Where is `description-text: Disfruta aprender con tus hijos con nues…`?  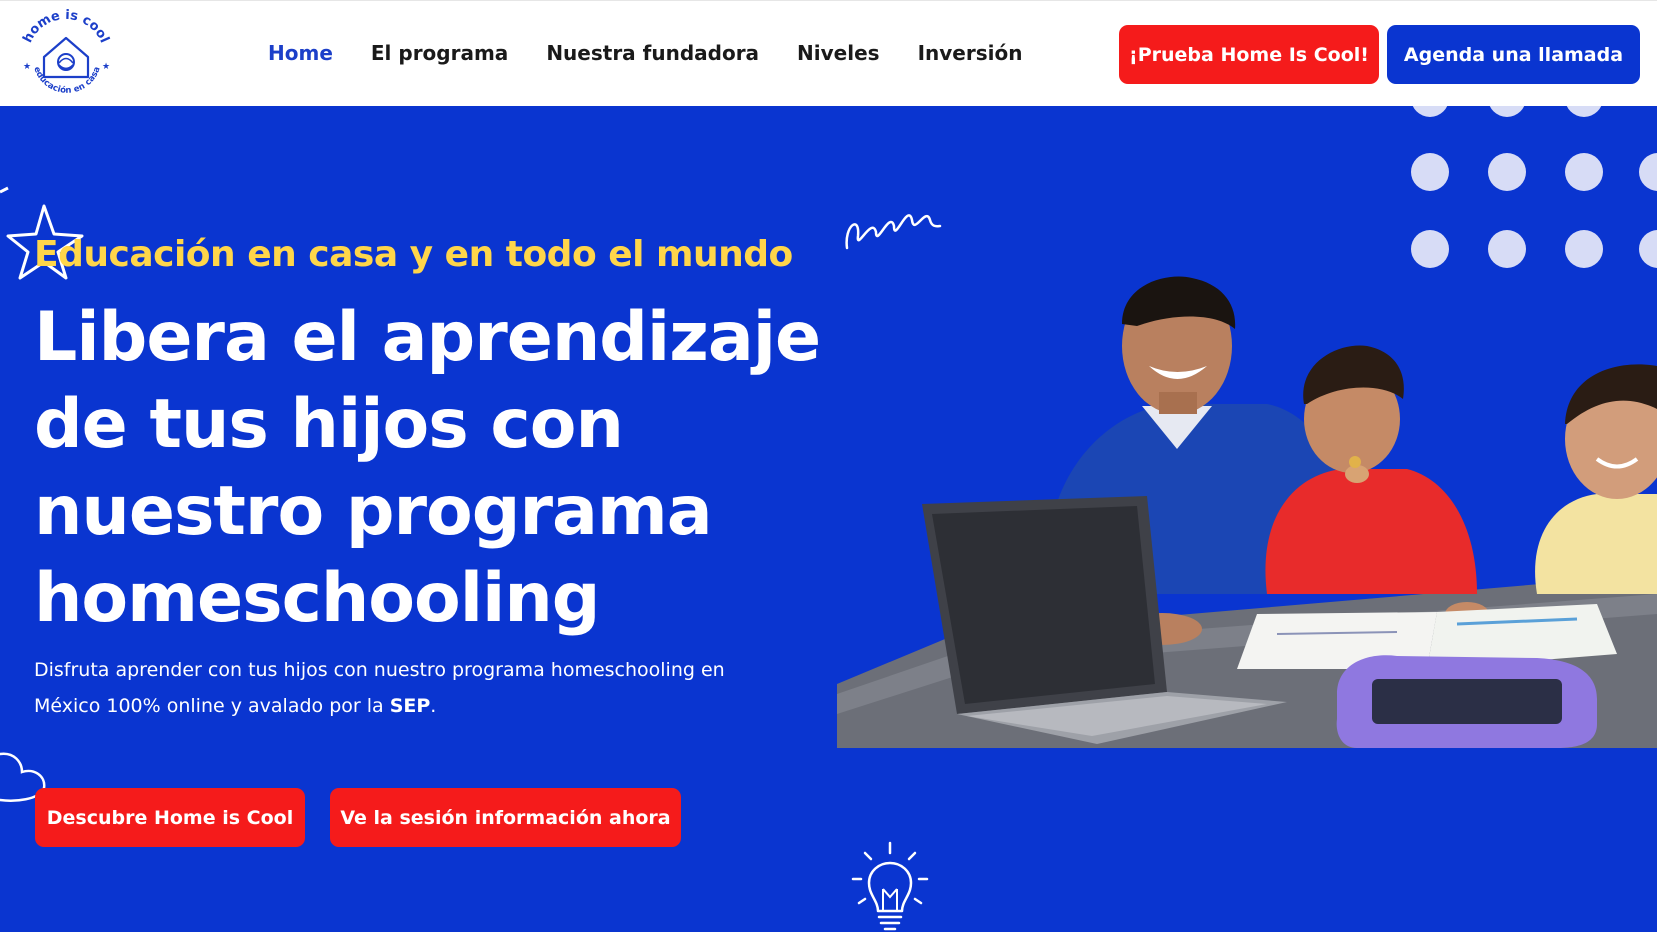 description-text: Disfruta aprender con tus hijos con nues… is located at coordinates (379, 688).